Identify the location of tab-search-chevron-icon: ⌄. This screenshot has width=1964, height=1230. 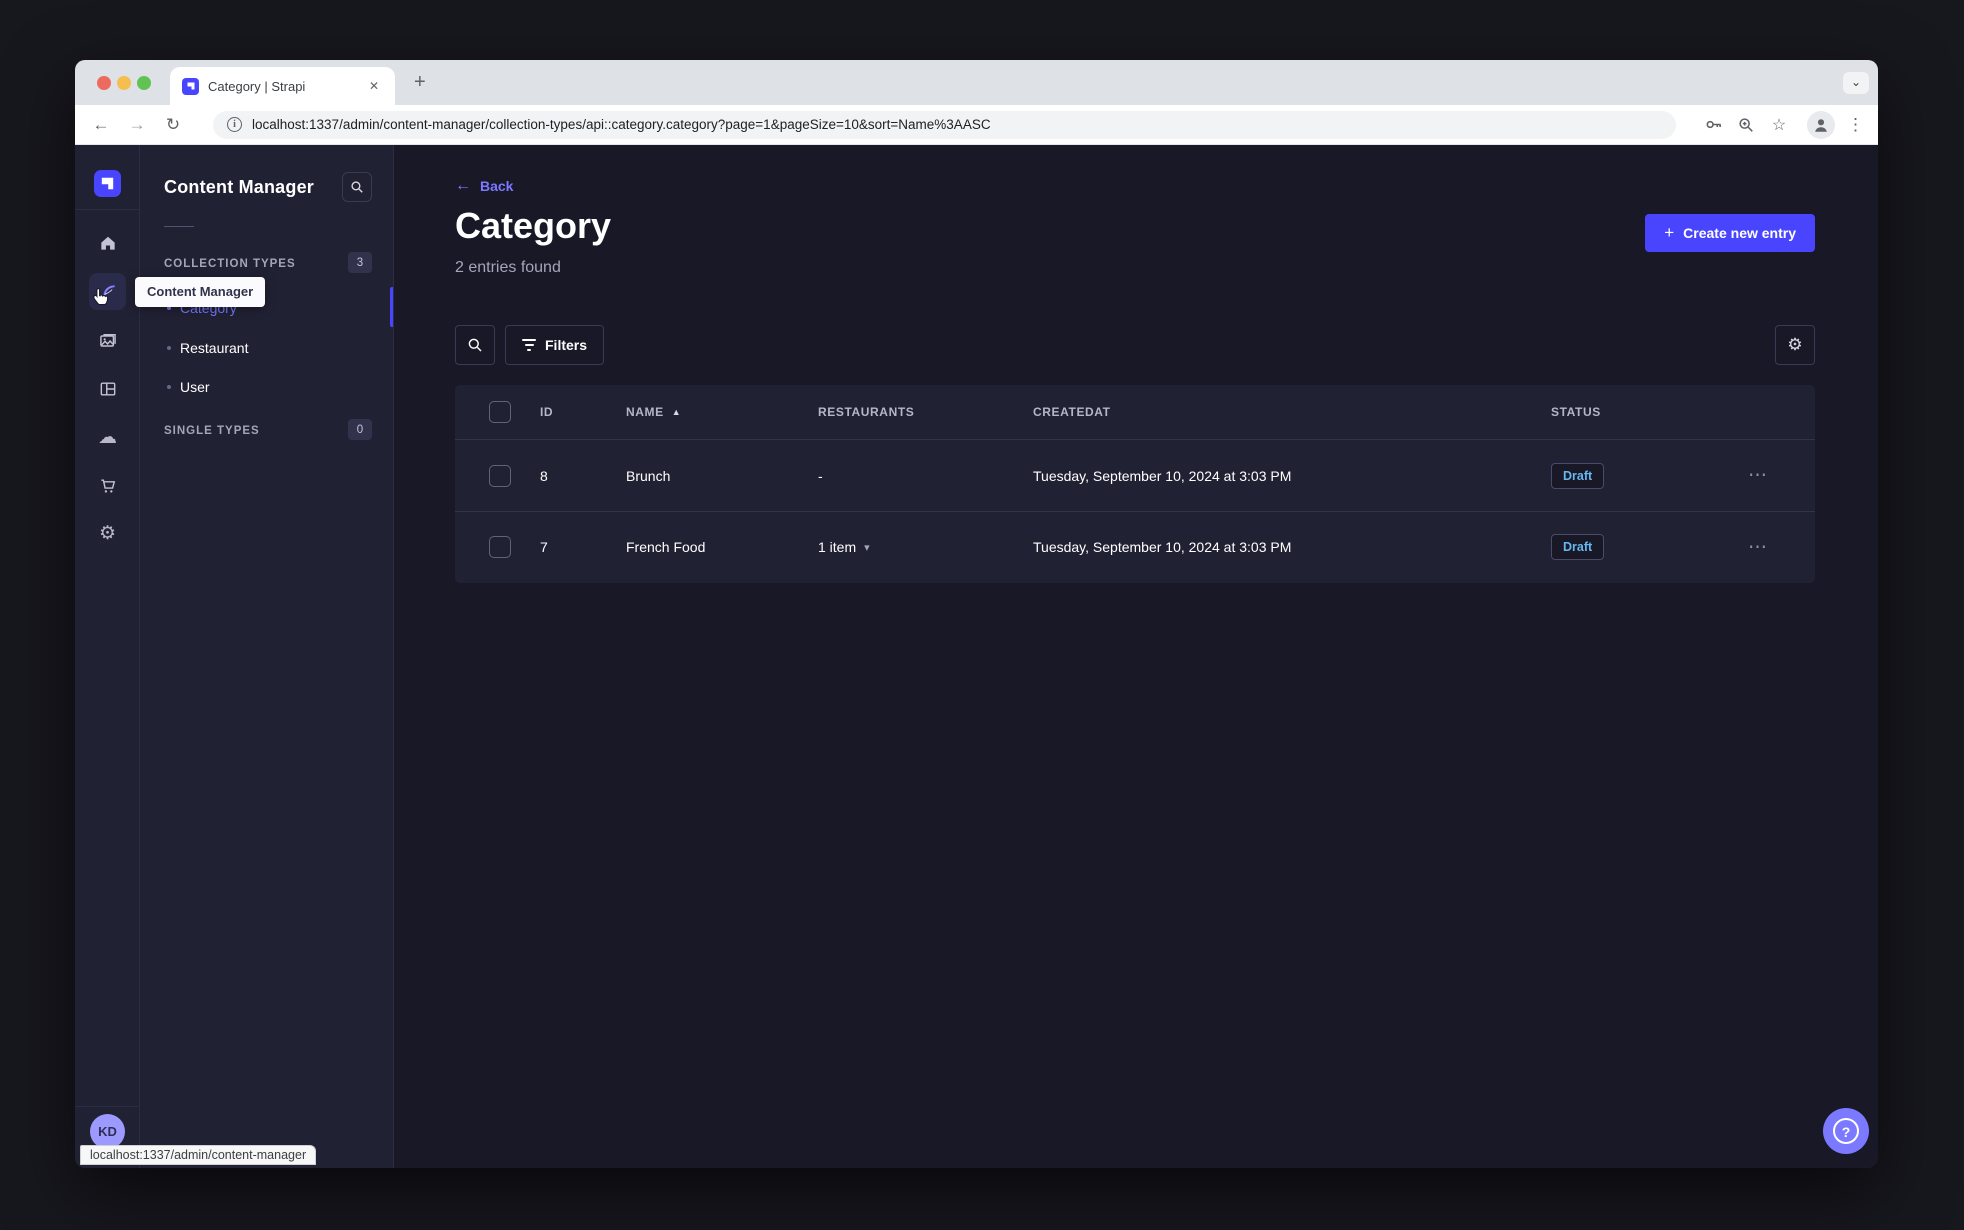
(1856, 83).